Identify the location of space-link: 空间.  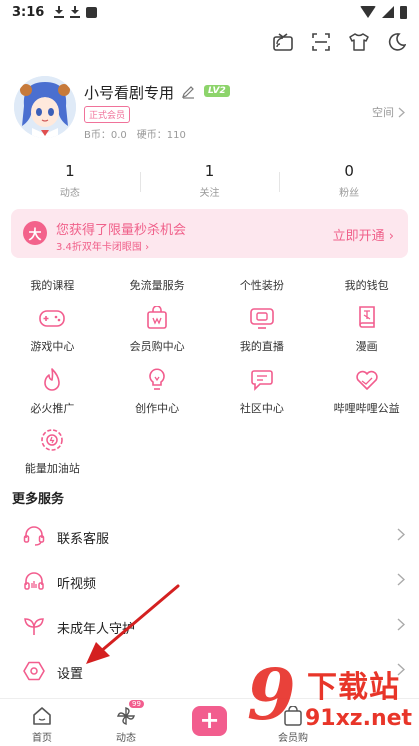
(388, 112).